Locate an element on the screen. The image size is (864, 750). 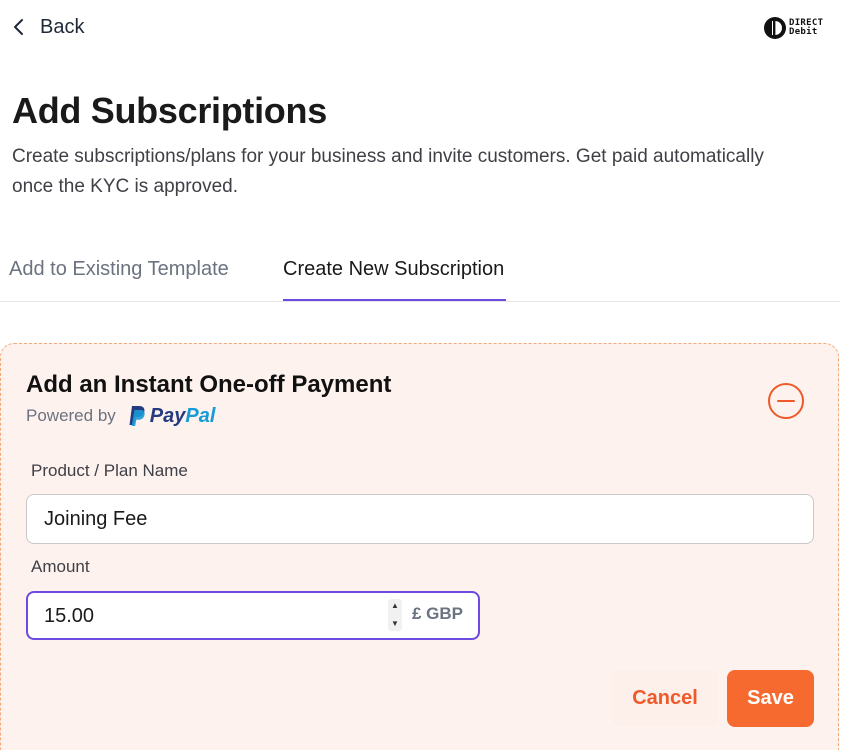
currency-suffix: £ GBP is located at coordinates (438, 613).